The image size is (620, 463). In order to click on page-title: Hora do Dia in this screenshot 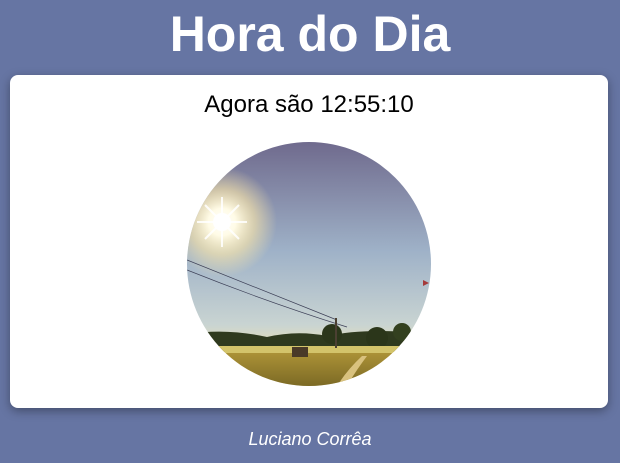, I will do `click(310, 34)`.